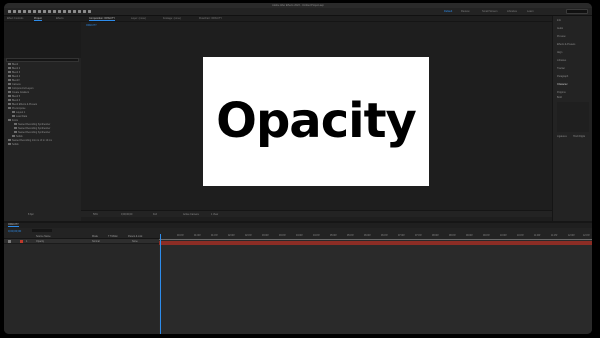 This screenshot has height=338, width=600. Describe the element at coordinates (74, 11) in the screenshot. I see `clone-tool-icon` at that location.